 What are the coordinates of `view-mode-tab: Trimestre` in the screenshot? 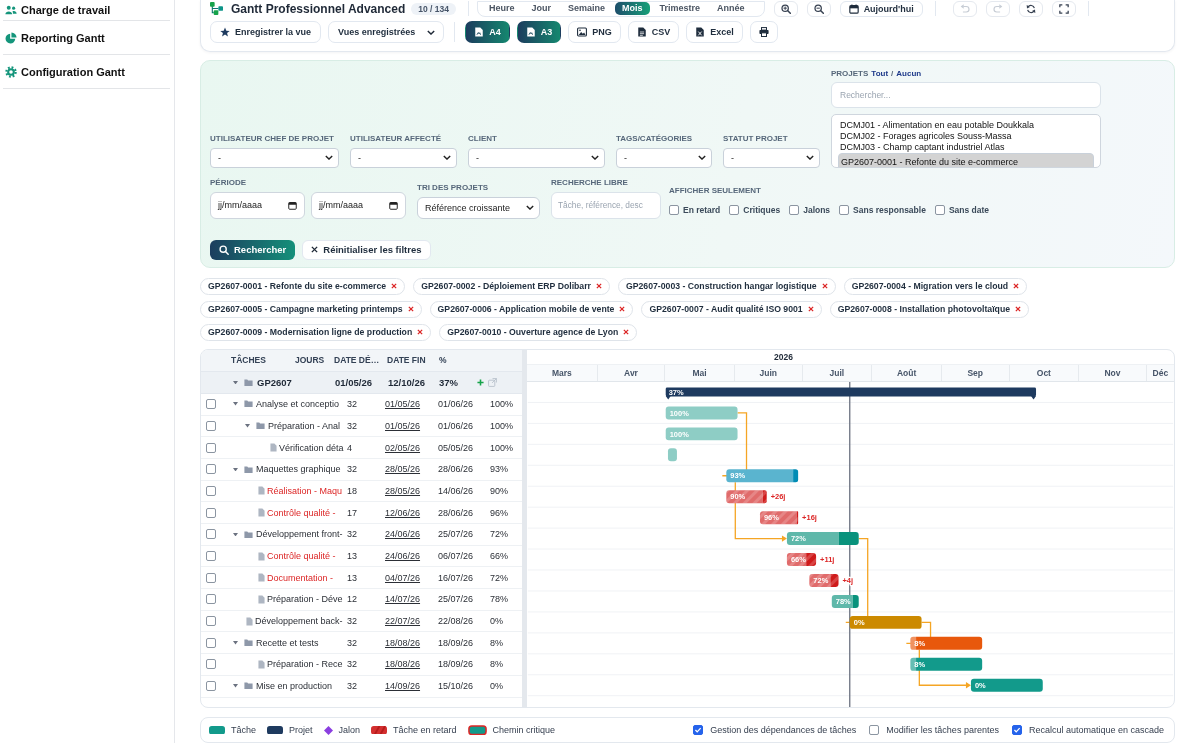 It's located at (680, 8).